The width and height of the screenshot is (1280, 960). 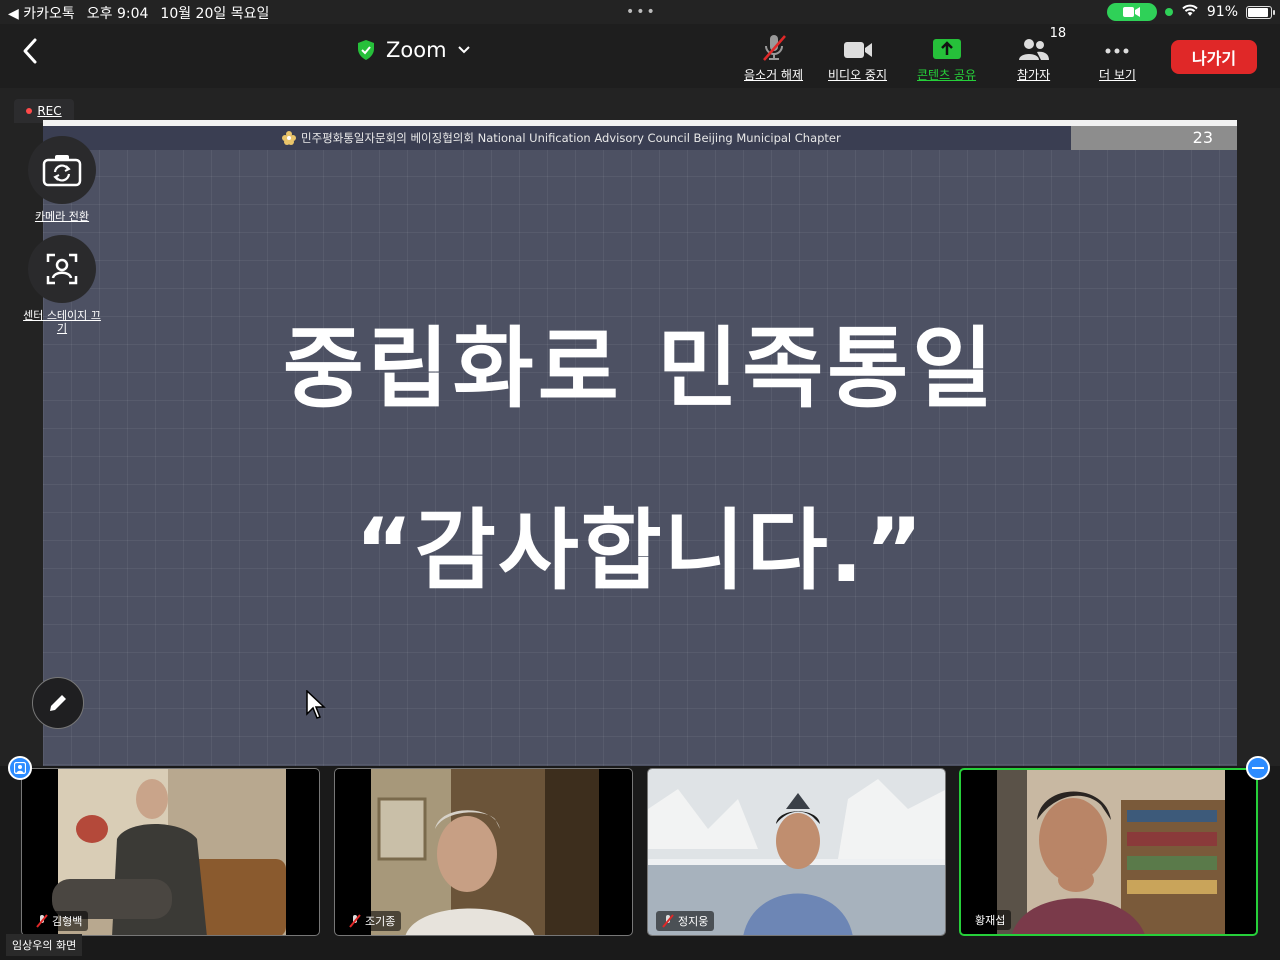 I want to click on stop-video-button: 비디오 중지, so click(x=857, y=57).